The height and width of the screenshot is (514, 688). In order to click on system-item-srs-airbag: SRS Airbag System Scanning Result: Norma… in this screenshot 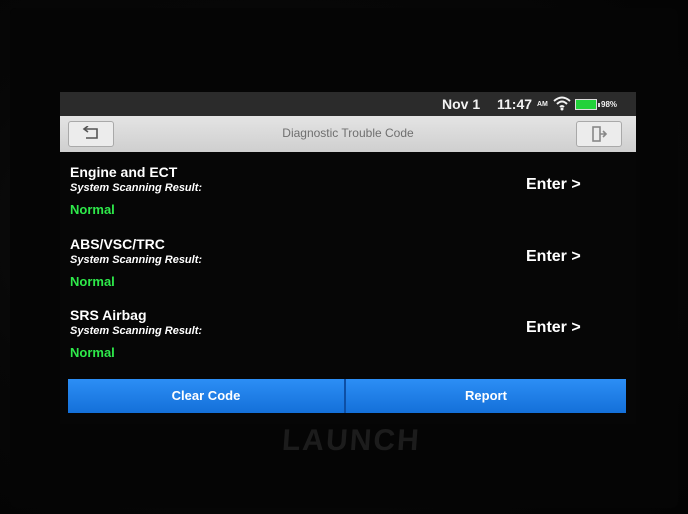, I will do `click(348, 342)`.